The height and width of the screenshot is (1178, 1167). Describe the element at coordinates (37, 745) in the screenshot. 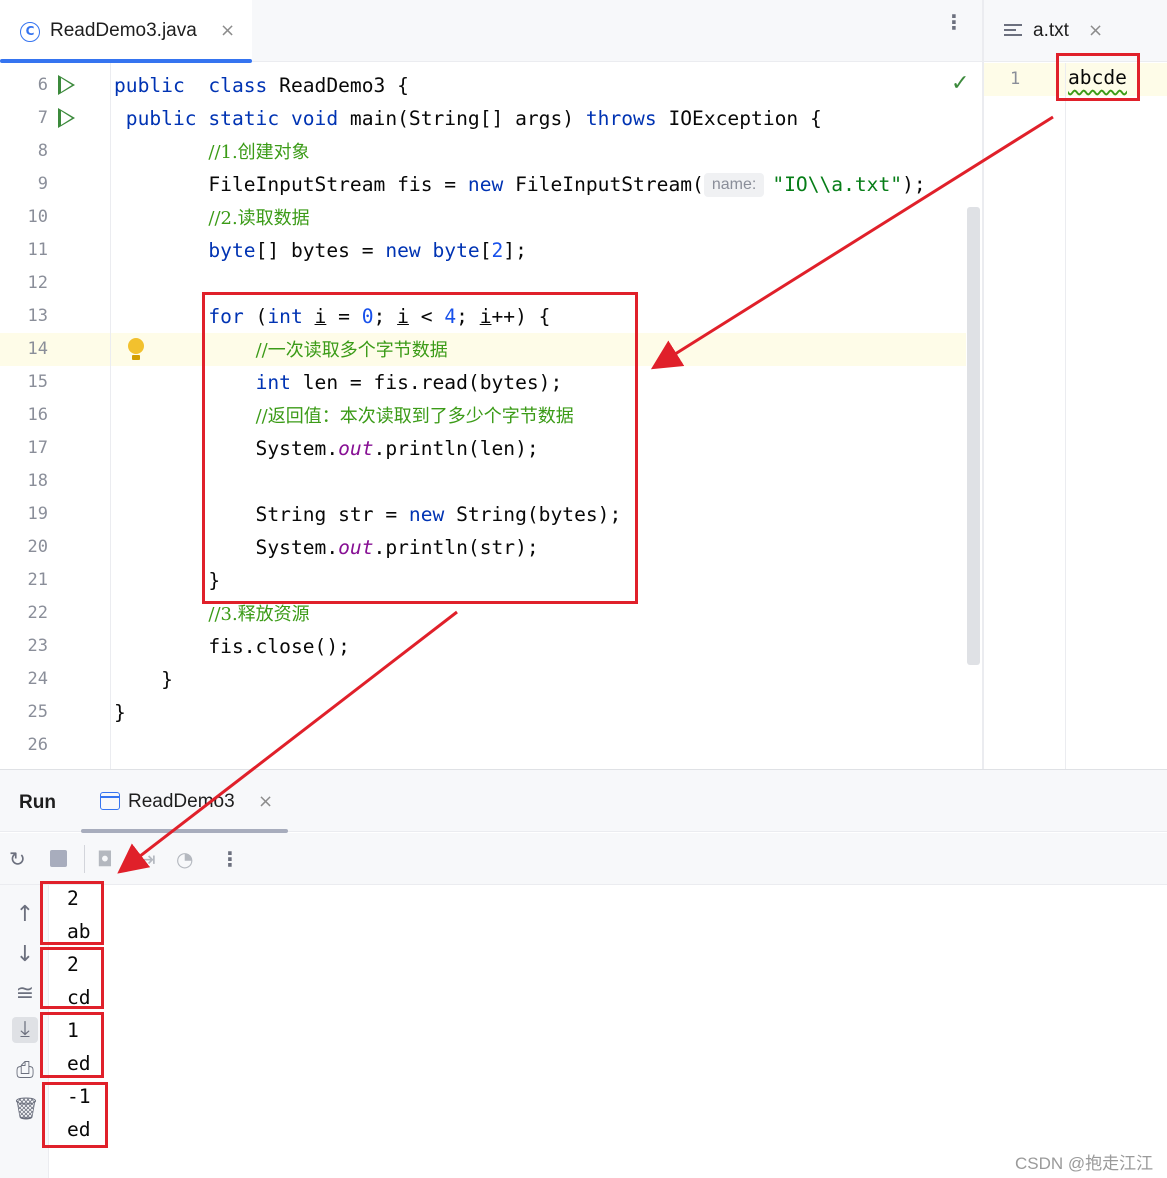

I see `line-number: 26` at that location.